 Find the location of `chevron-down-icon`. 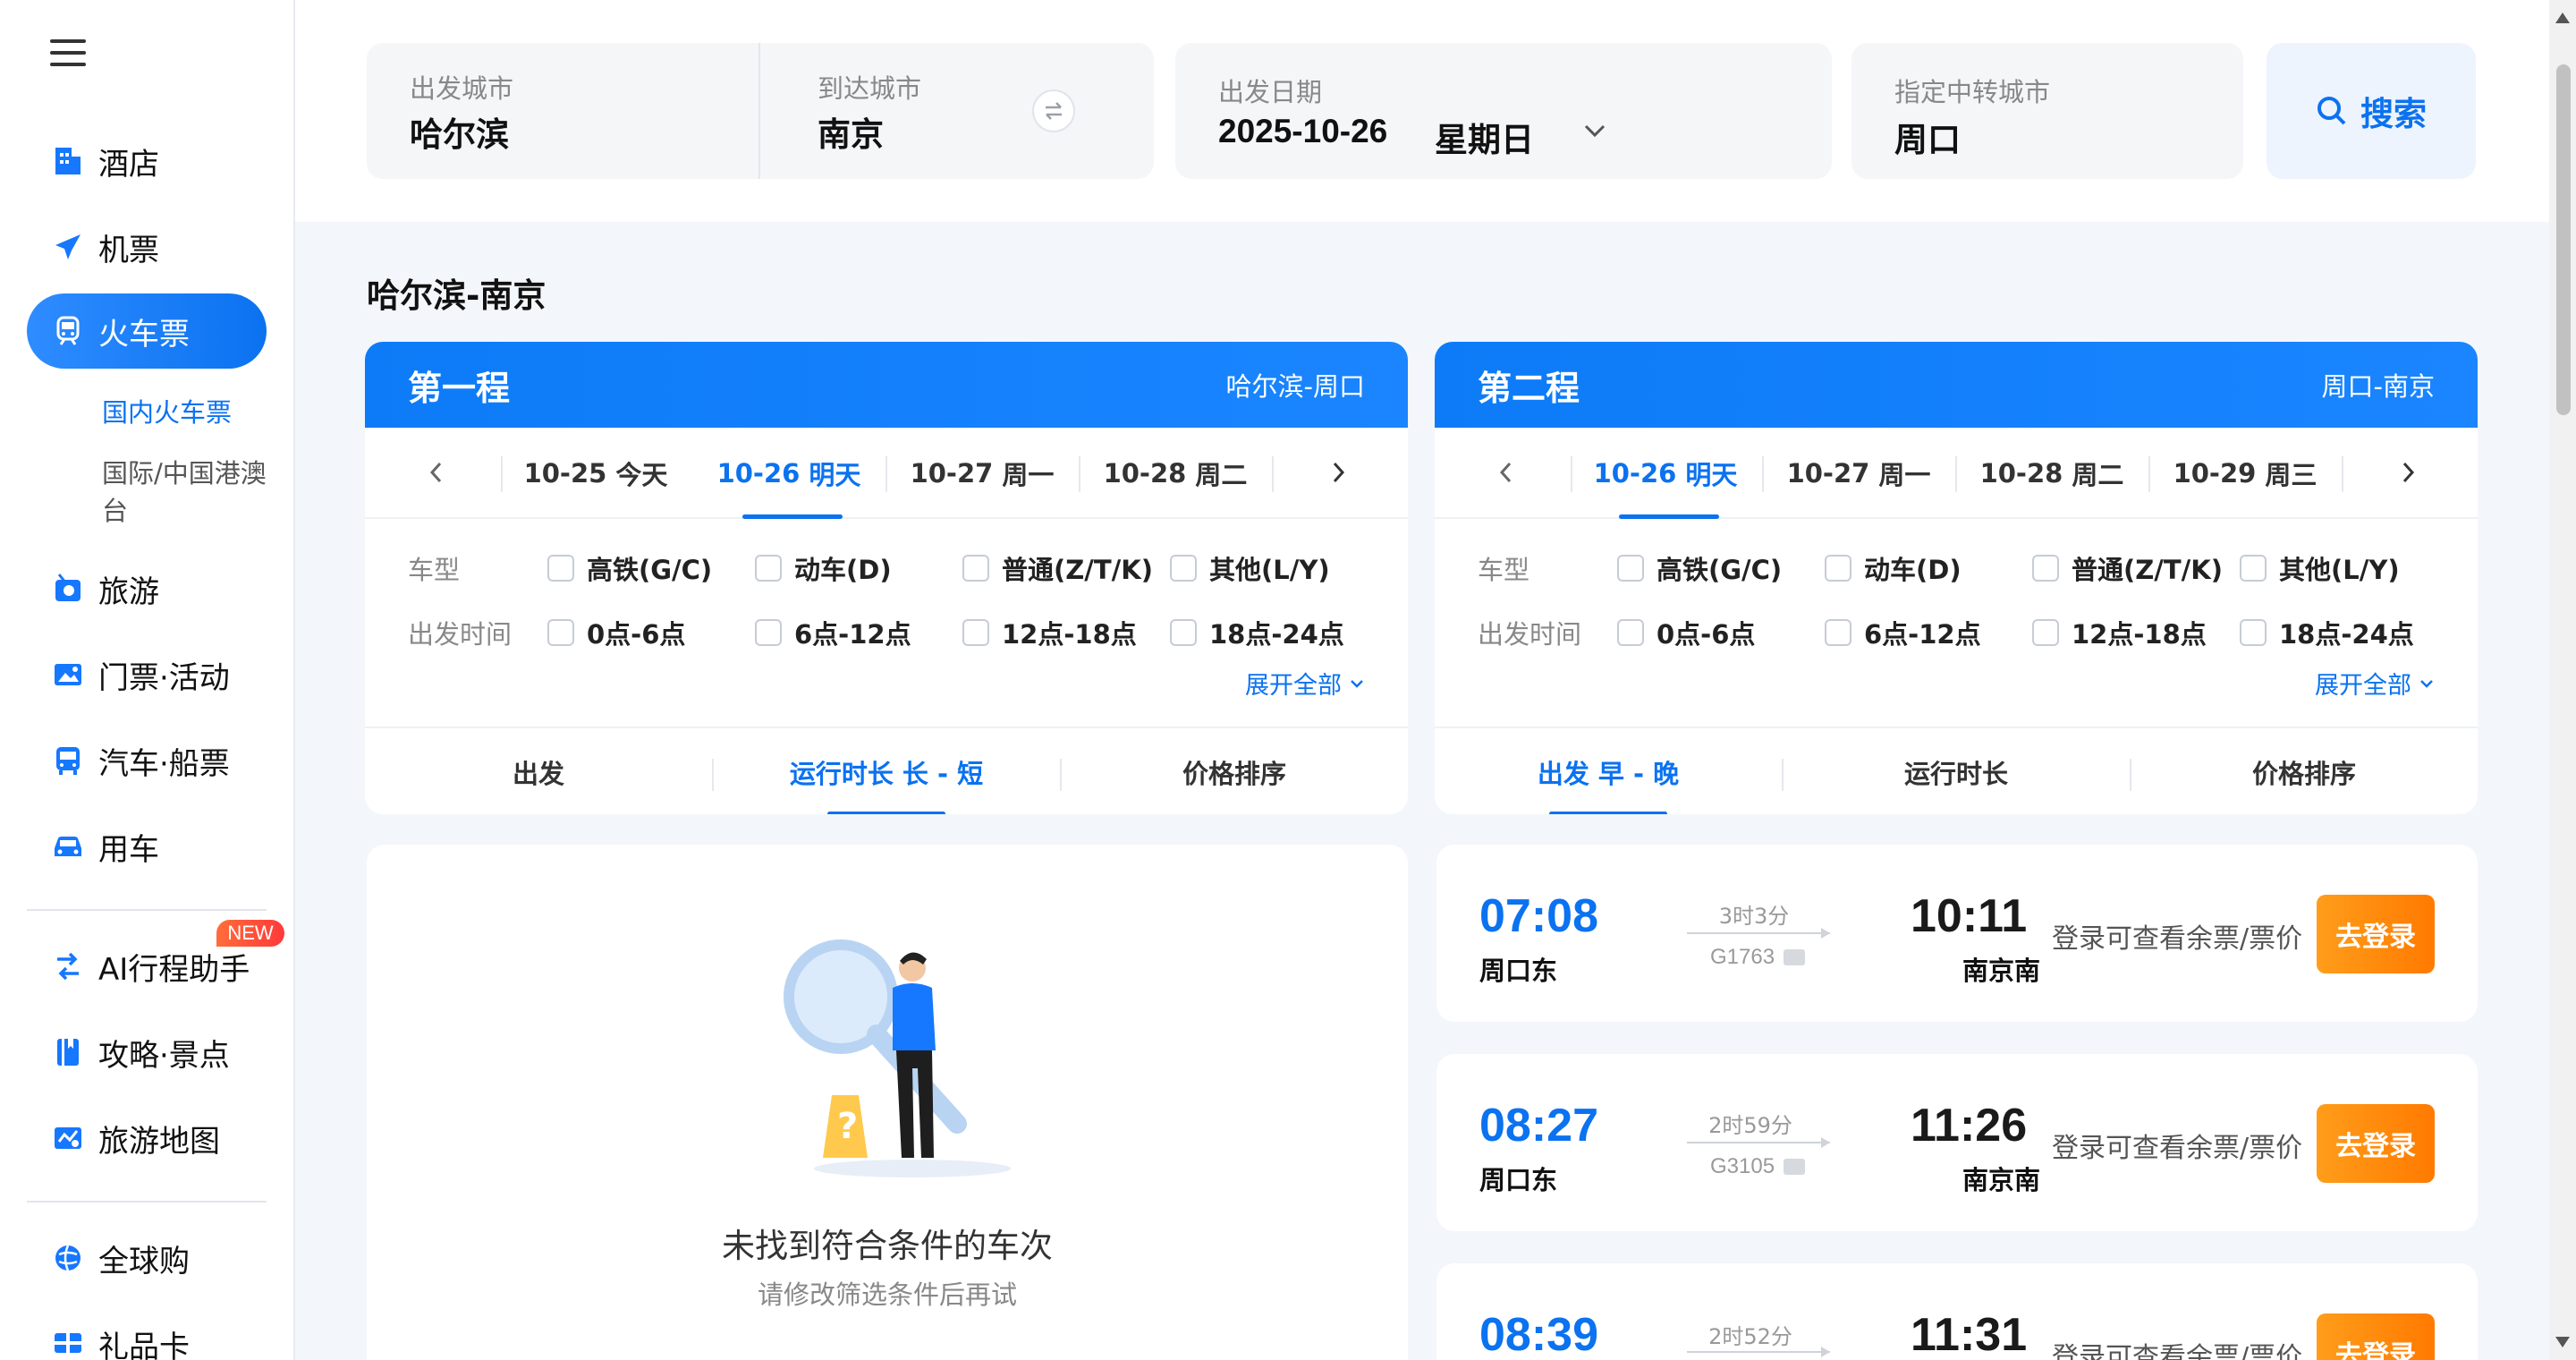

chevron-down-icon is located at coordinates (1594, 131).